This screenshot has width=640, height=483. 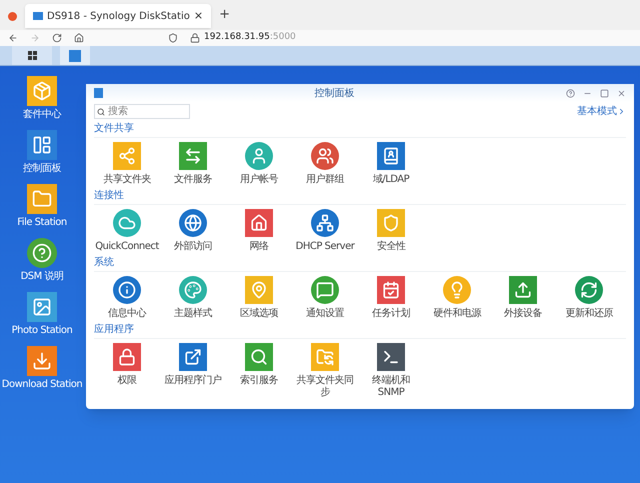 What do you see at coordinates (391, 314) in the screenshot?
I see `app-label: 任务计划` at bounding box center [391, 314].